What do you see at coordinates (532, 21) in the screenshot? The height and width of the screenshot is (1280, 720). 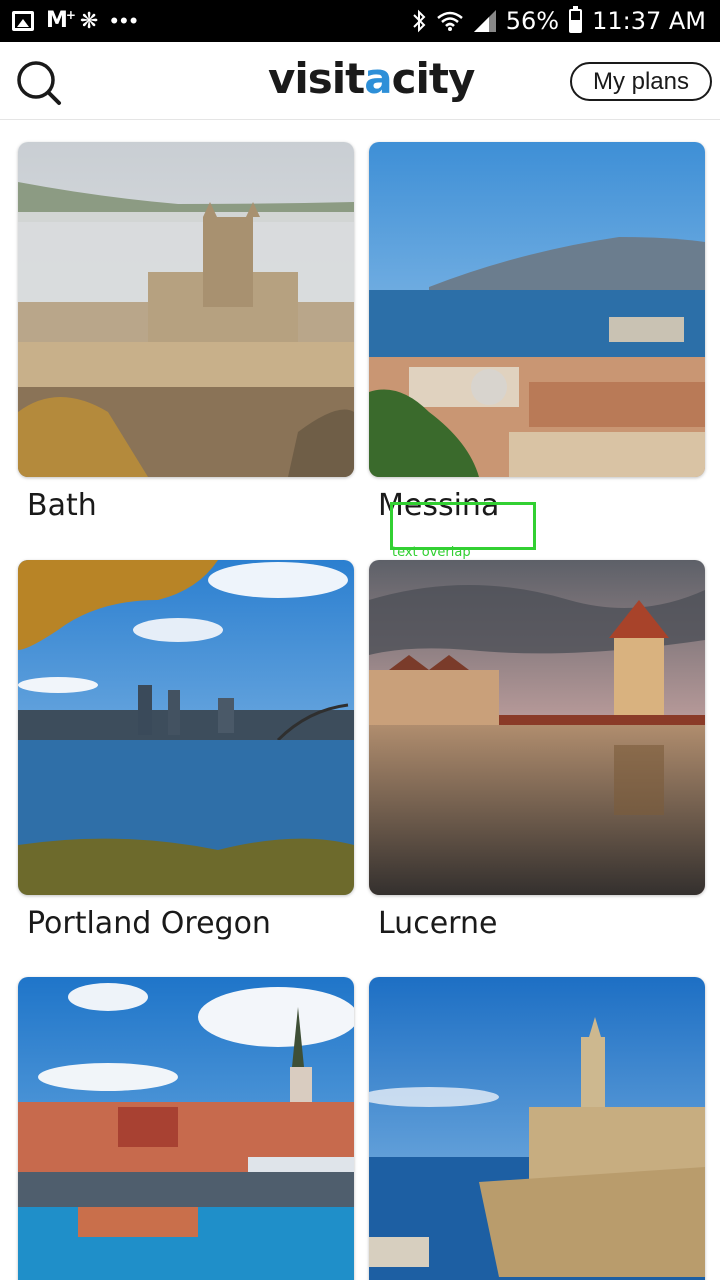 I see `battery-percent: 56%` at bounding box center [532, 21].